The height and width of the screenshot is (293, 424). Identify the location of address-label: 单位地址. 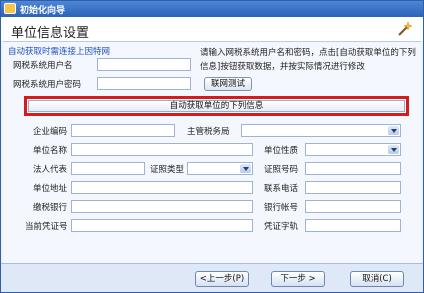
(50, 189).